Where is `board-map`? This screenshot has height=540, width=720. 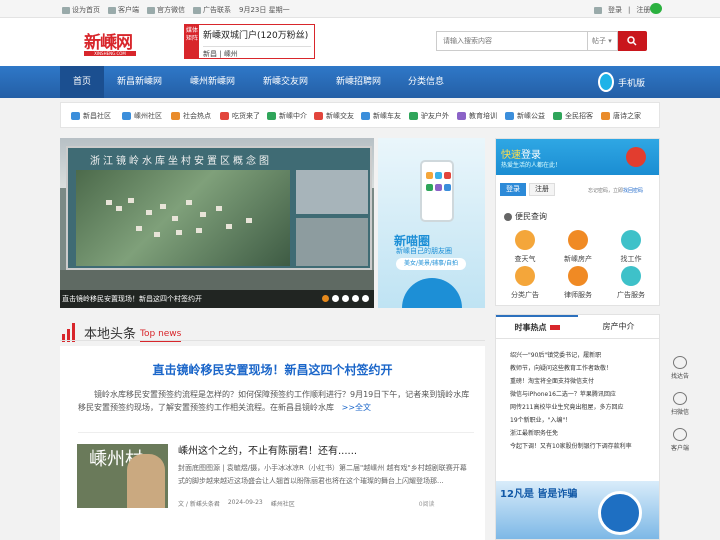
board-map is located at coordinates (183, 218).